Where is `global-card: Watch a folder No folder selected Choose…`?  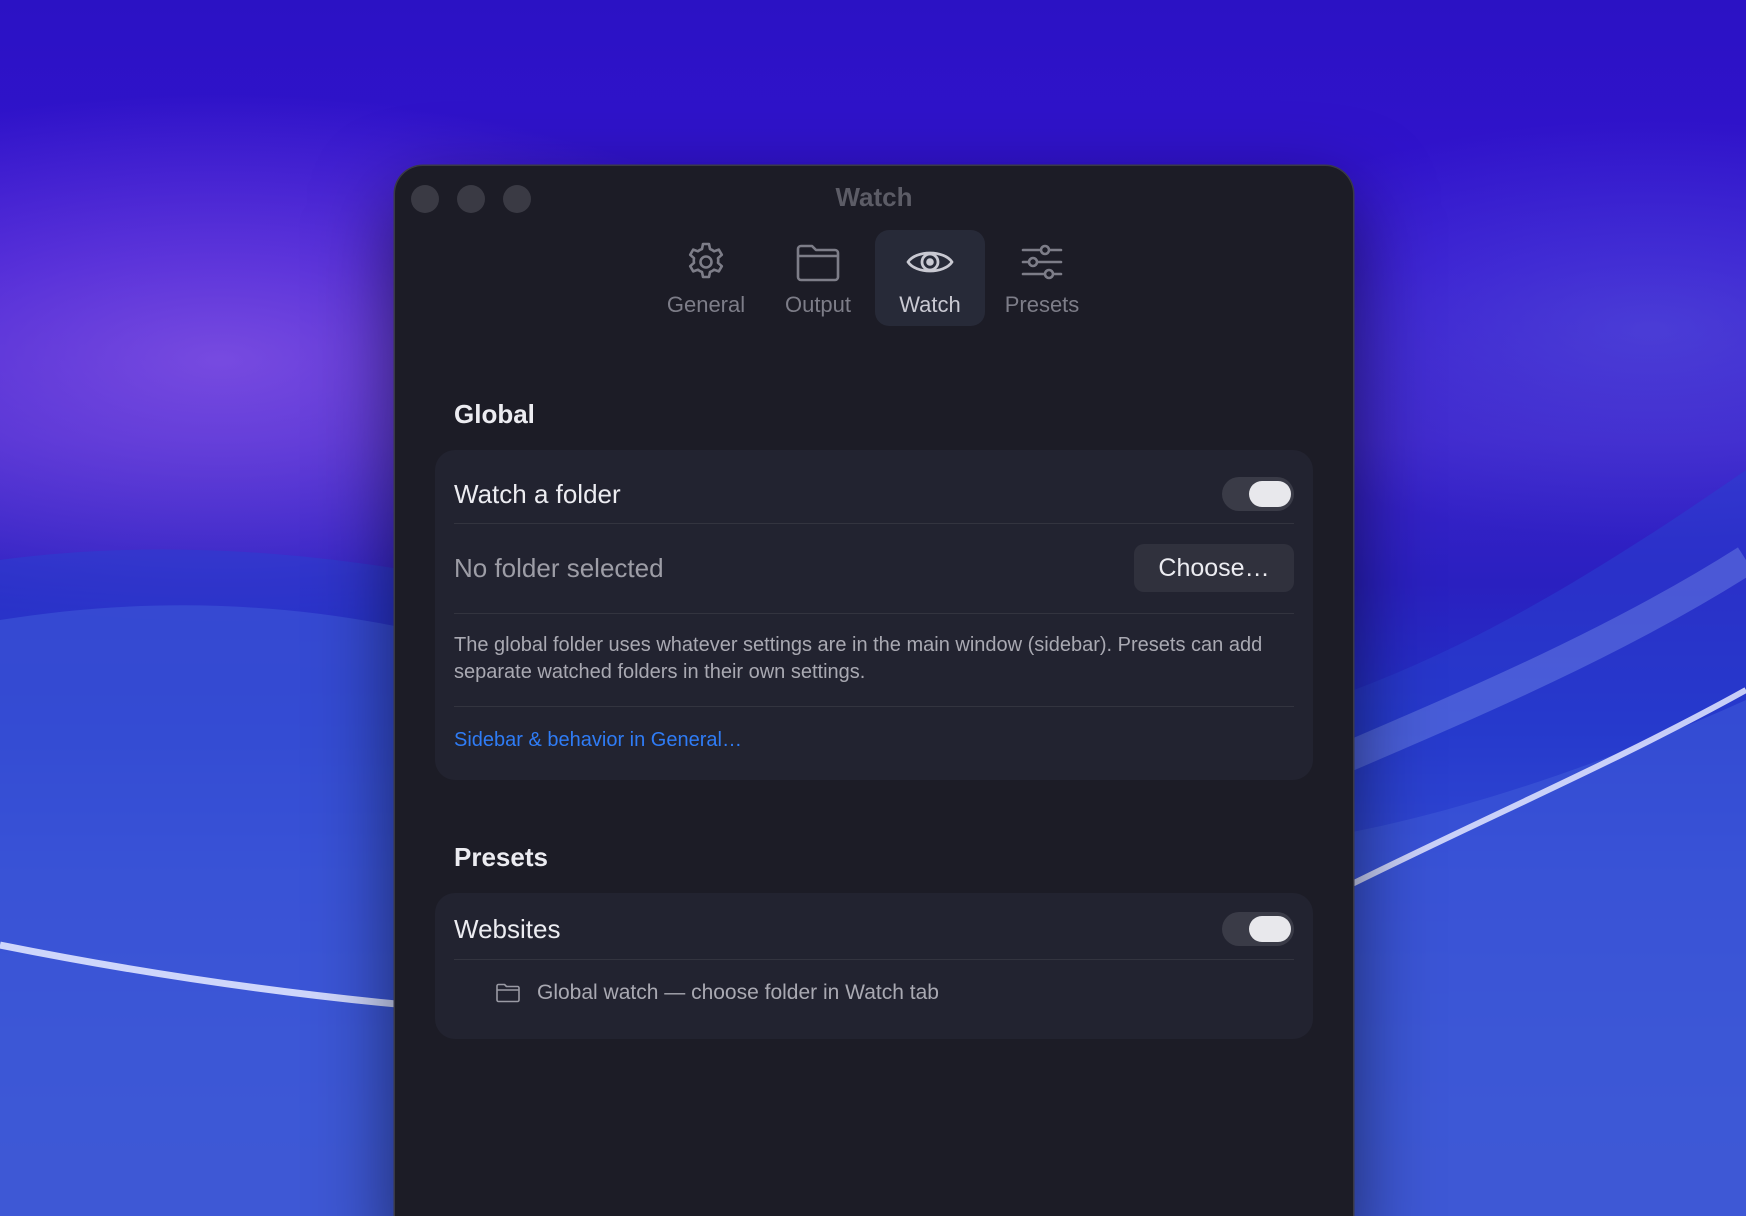 global-card: Watch a folder No folder selected Choose… is located at coordinates (874, 615).